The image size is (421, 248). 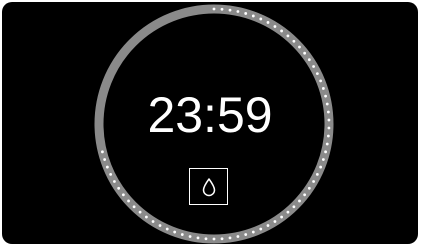 I want to click on water-mode-button, so click(x=208, y=186).